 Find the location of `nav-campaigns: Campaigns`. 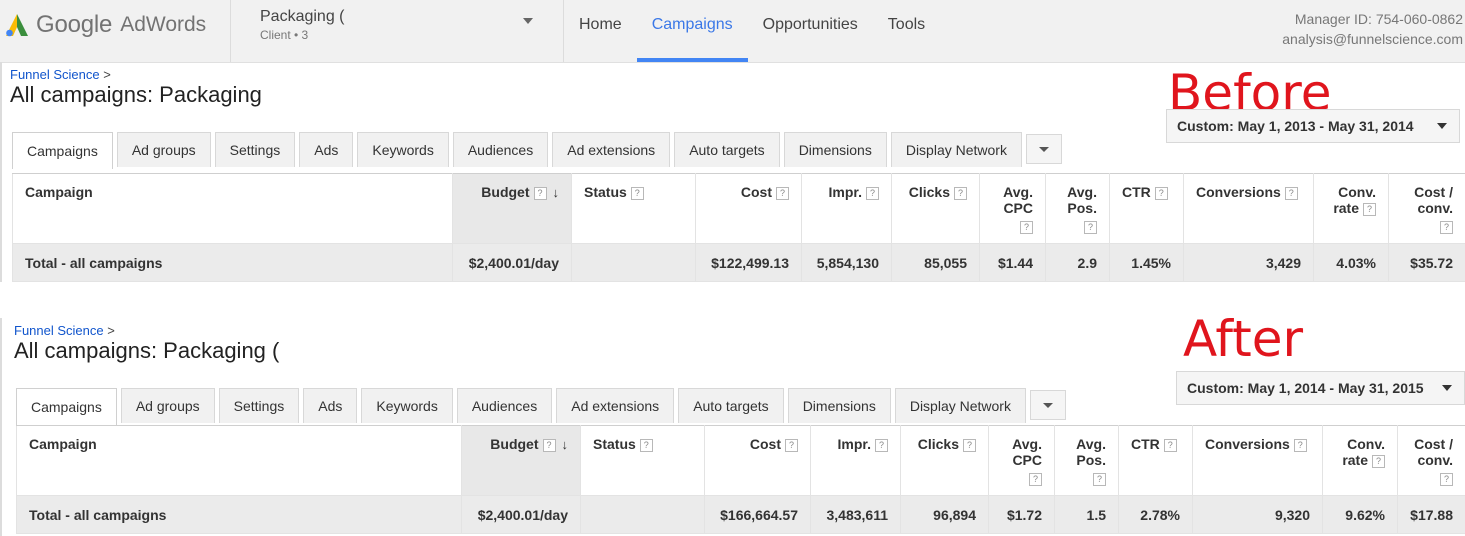

nav-campaigns: Campaigns is located at coordinates (692, 31).